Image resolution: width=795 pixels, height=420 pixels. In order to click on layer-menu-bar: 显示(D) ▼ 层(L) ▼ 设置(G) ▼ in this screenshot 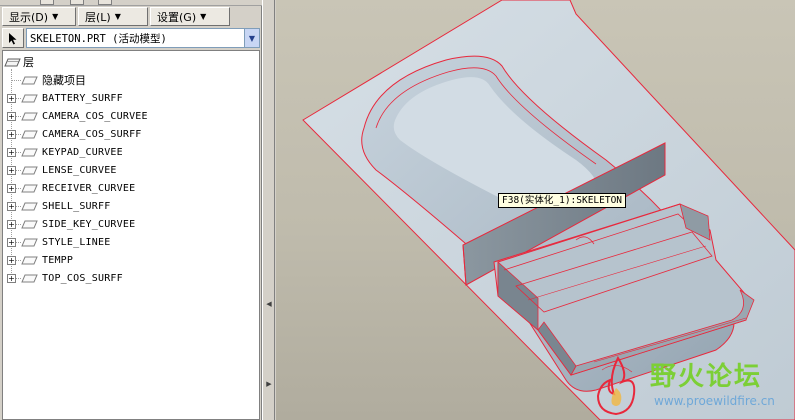, I will do `click(116, 16)`.